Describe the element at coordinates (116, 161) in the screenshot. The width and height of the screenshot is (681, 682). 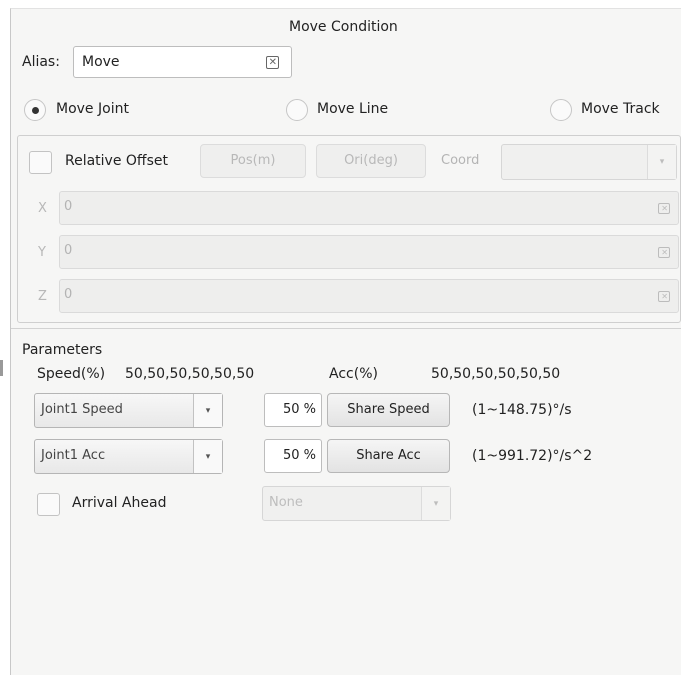
I see `relative-offset-label: Relative Offset` at that location.